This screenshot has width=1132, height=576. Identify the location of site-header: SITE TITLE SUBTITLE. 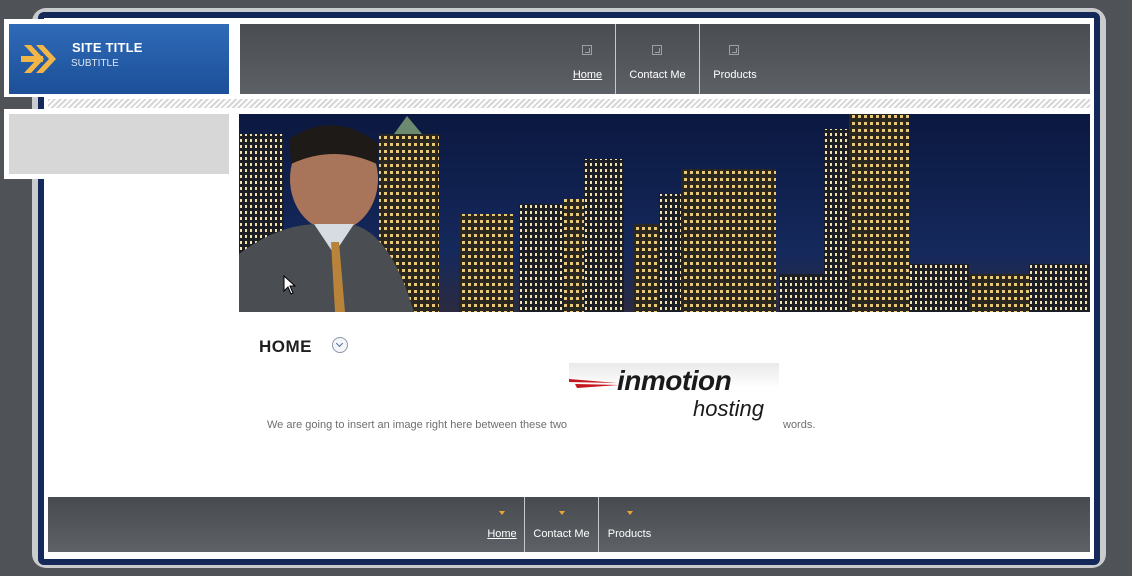
(119, 59).